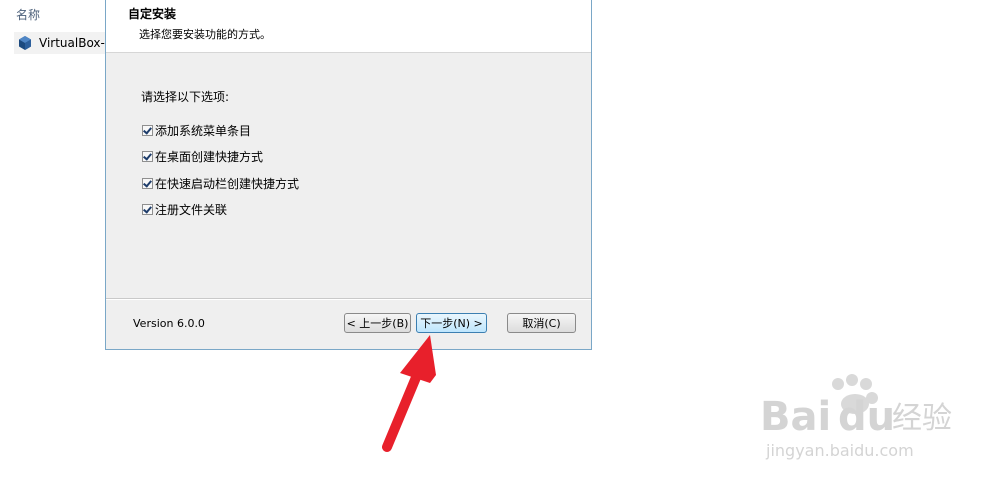  What do you see at coordinates (25, 43) in the screenshot?
I see `virtualbox-icon` at bounding box center [25, 43].